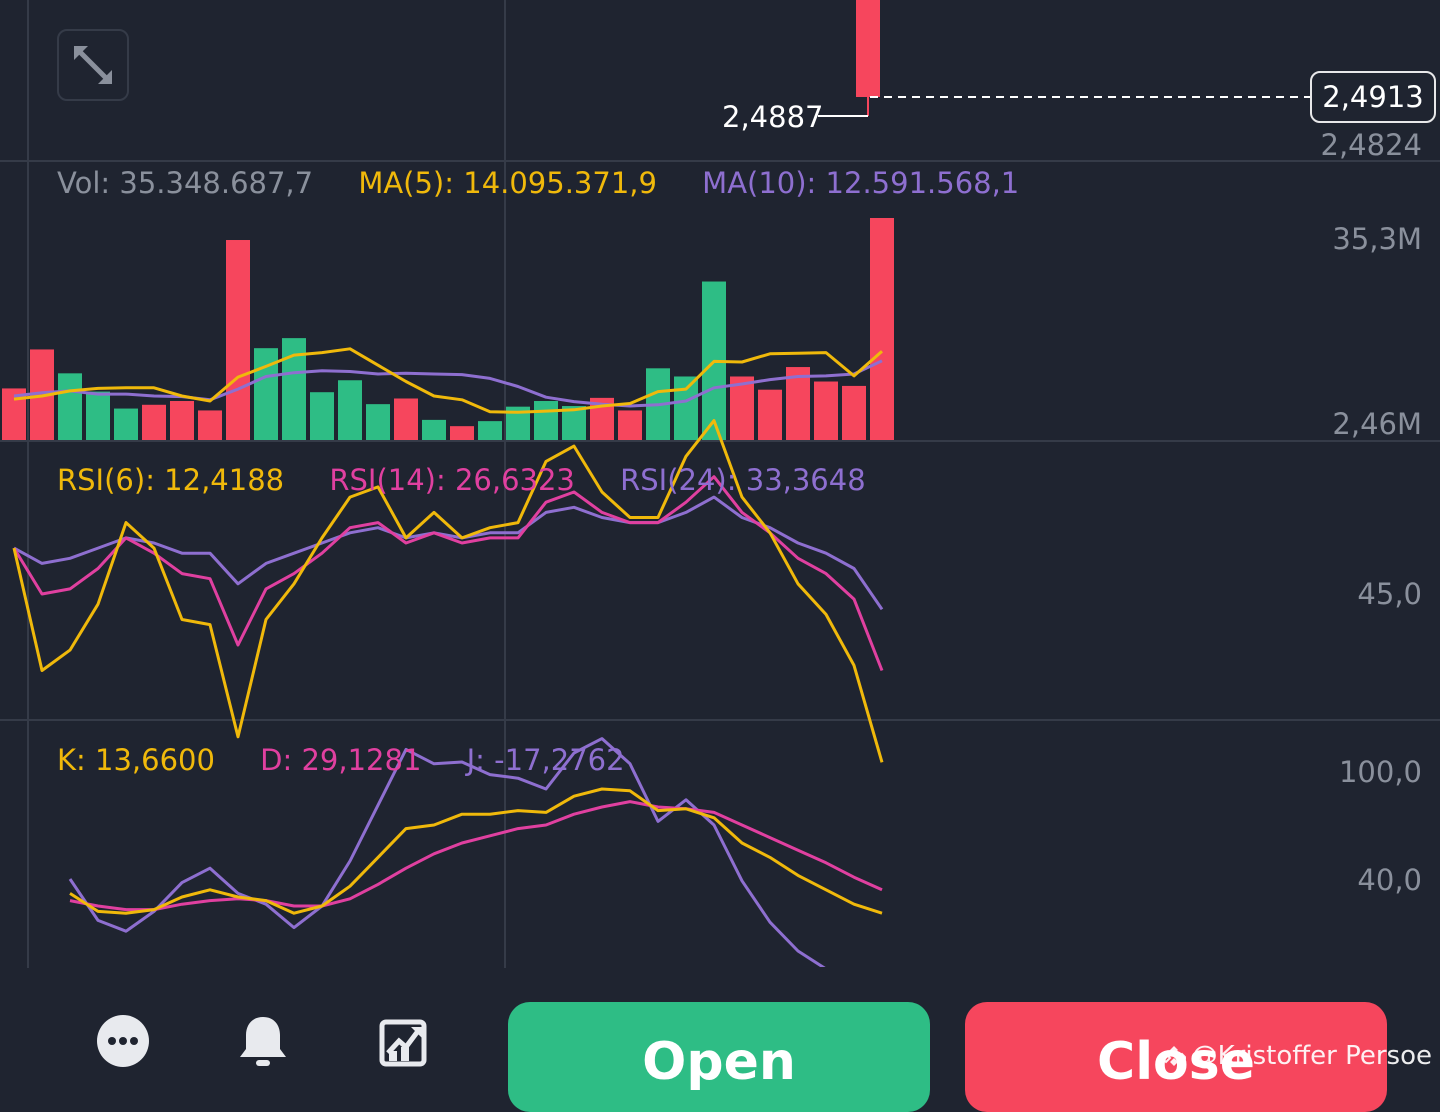 This screenshot has height=1112, width=1440. What do you see at coordinates (448, 329) in the screenshot?
I see `volume-bars` at bounding box center [448, 329].